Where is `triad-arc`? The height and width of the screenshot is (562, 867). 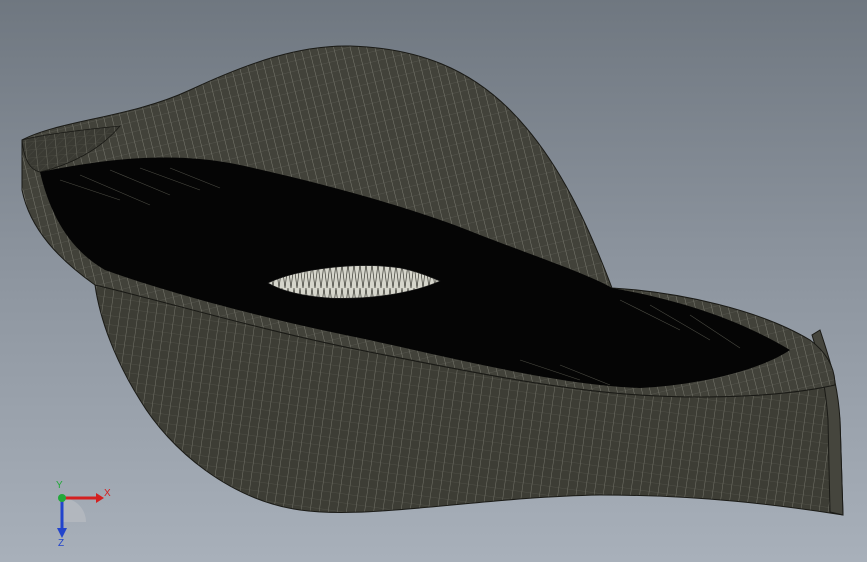
triad-arc is located at coordinates (74, 510).